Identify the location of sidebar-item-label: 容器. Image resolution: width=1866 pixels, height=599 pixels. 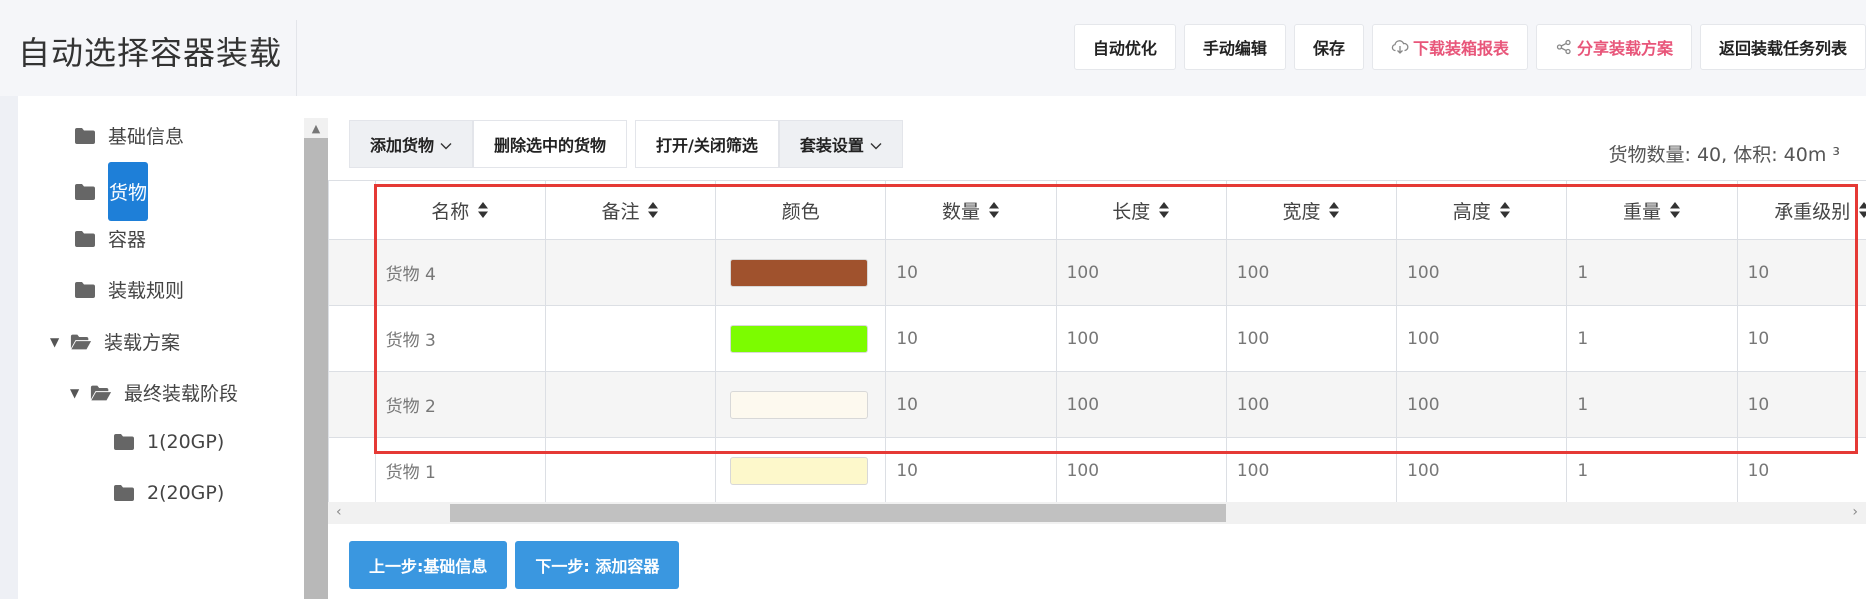
(127, 240).